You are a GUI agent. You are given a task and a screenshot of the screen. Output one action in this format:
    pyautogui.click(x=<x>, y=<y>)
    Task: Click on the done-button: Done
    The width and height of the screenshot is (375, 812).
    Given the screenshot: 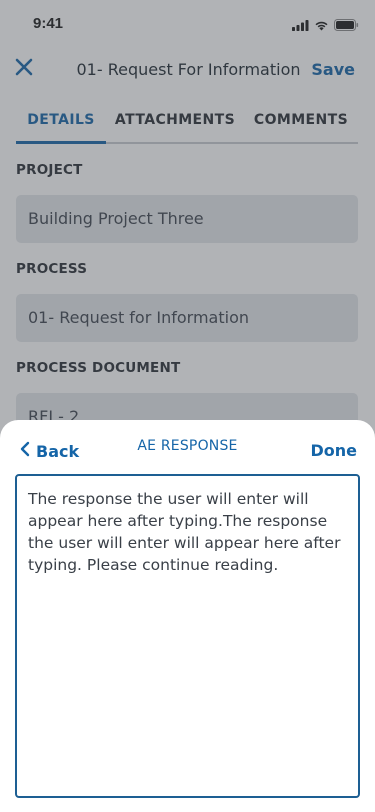 What is the action you would take?
    pyautogui.click(x=333, y=450)
    